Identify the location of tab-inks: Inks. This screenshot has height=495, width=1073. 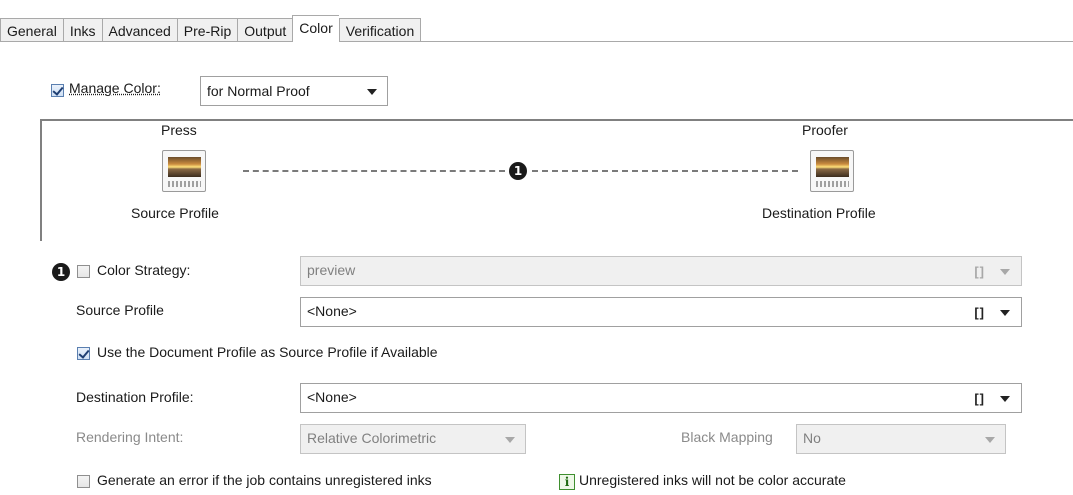
(82, 30).